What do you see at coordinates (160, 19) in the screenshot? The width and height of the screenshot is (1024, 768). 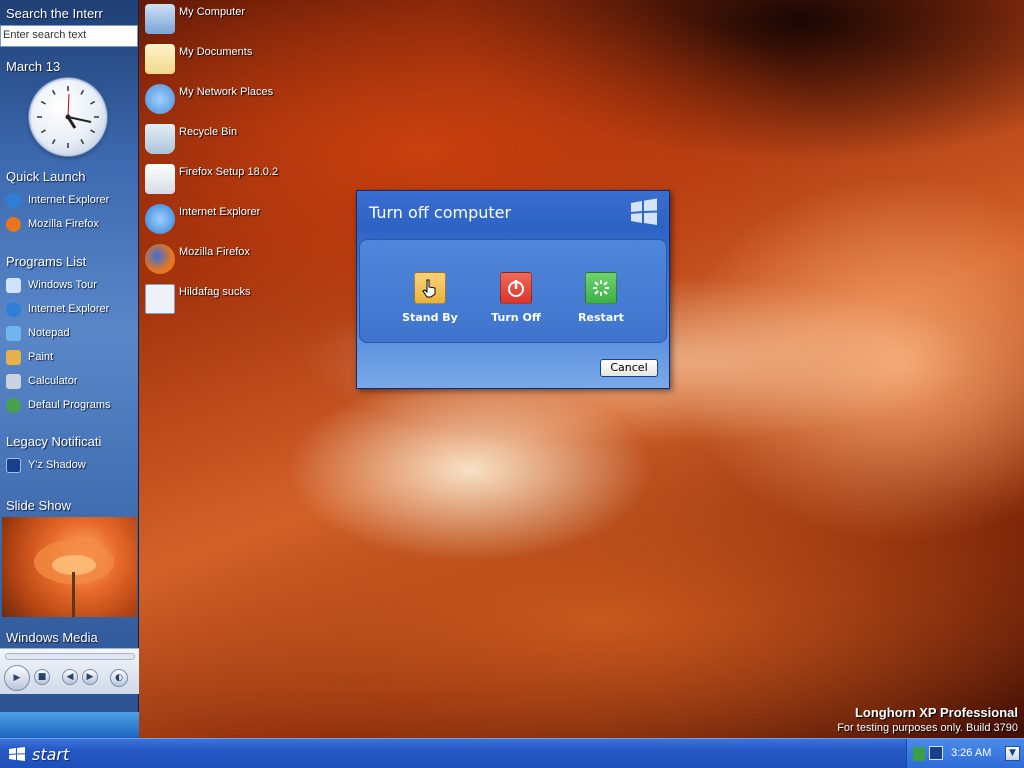 I see `my-computer-icon` at bounding box center [160, 19].